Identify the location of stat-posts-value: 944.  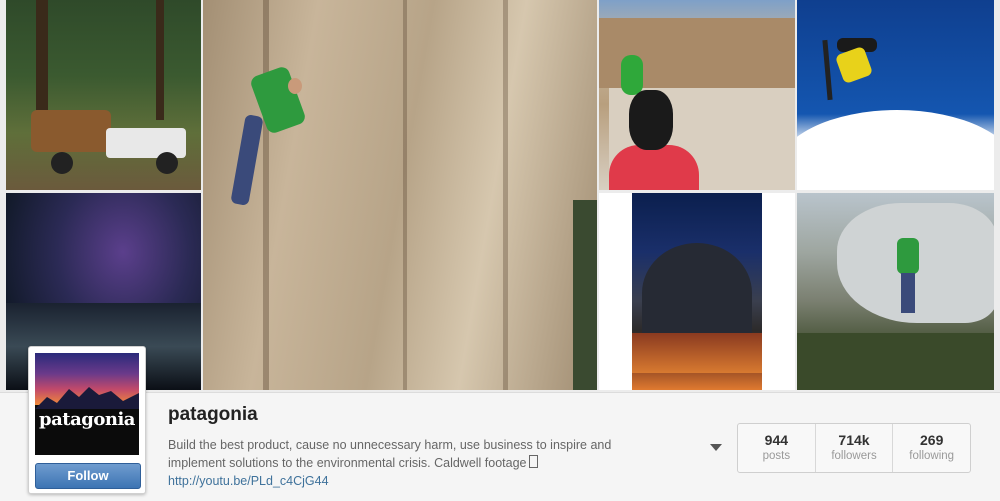
(776, 440).